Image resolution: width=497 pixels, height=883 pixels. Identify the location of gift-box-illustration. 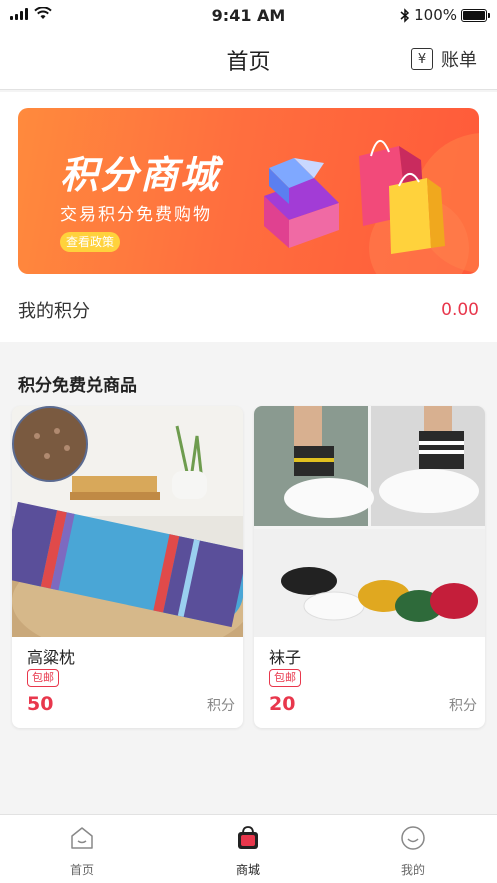
(371, 203).